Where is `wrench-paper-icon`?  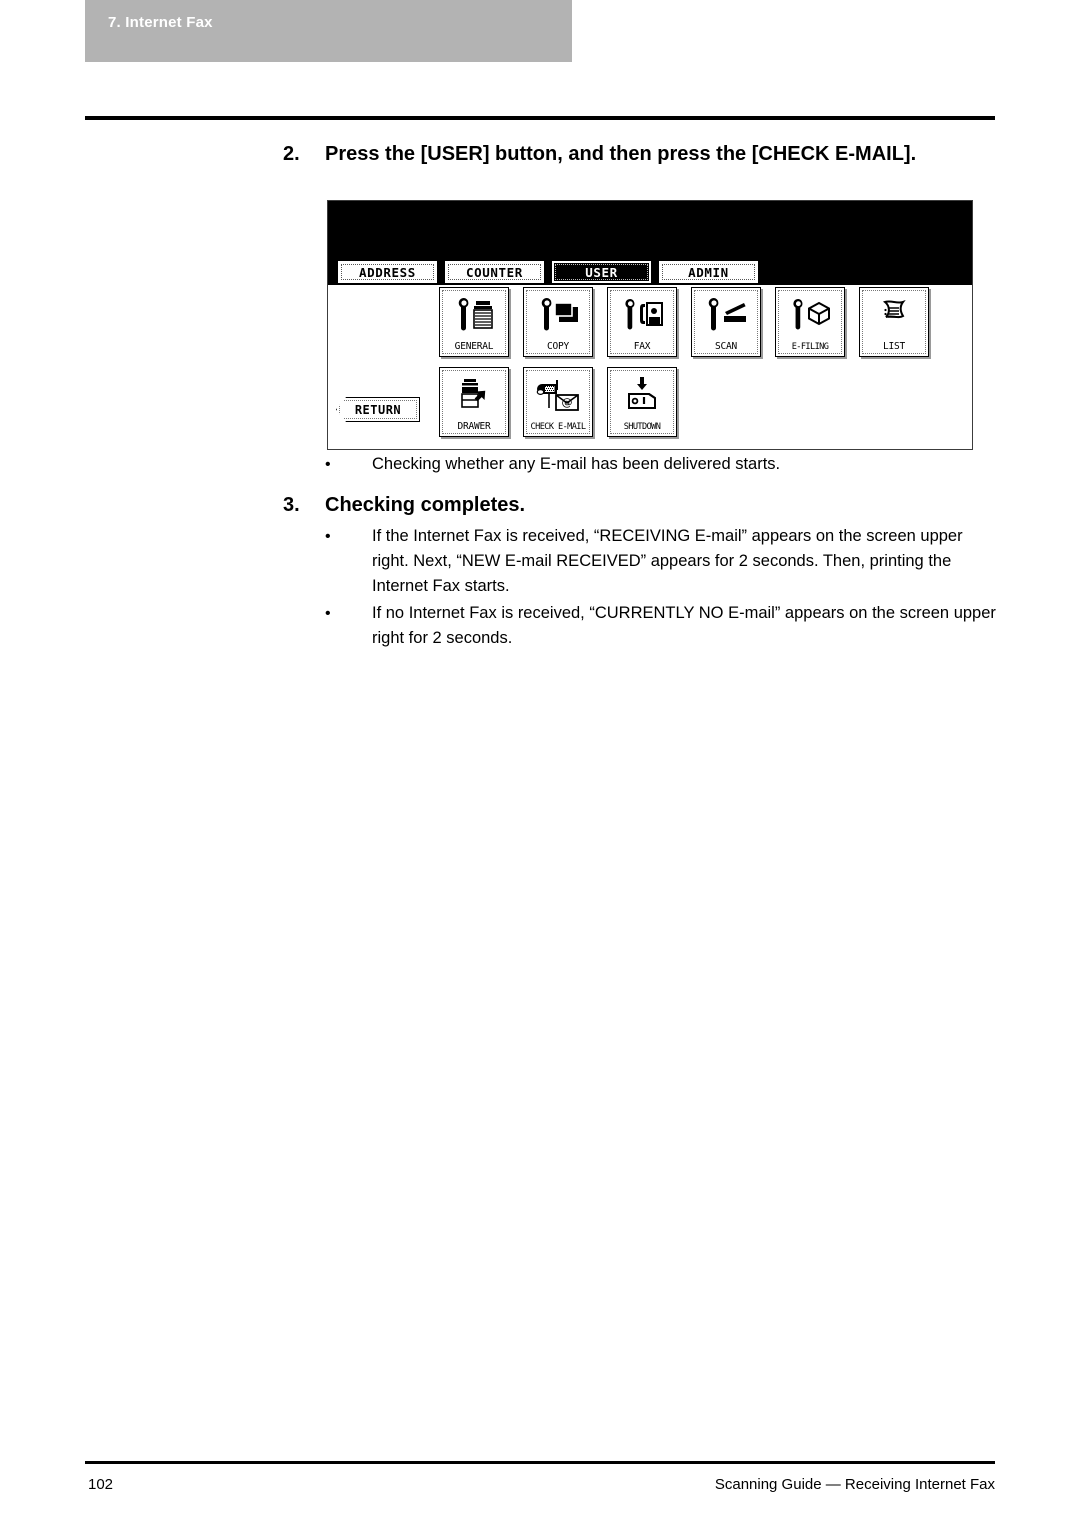
wrench-paper-icon is located at coordinates (558, 314).